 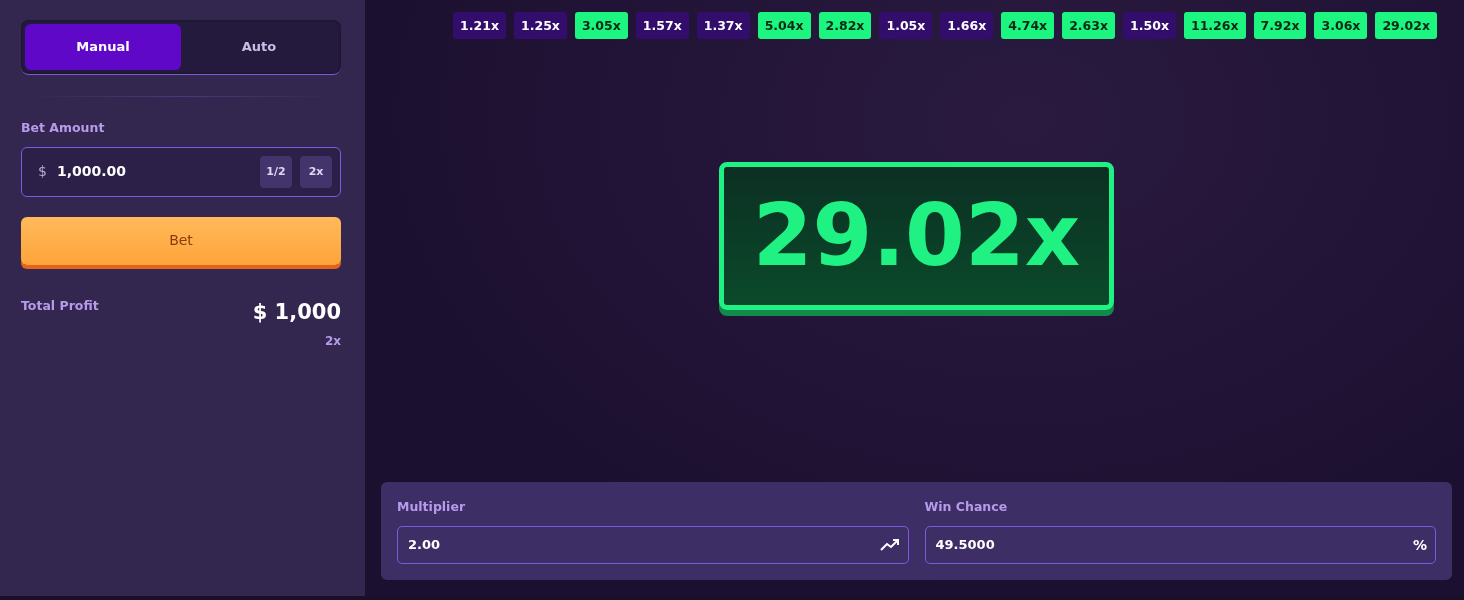 What do you see at coordinates (1028, 25) in the screenshot?
I see `history-chip: 4.74x` at bounding box center [1028, 25].